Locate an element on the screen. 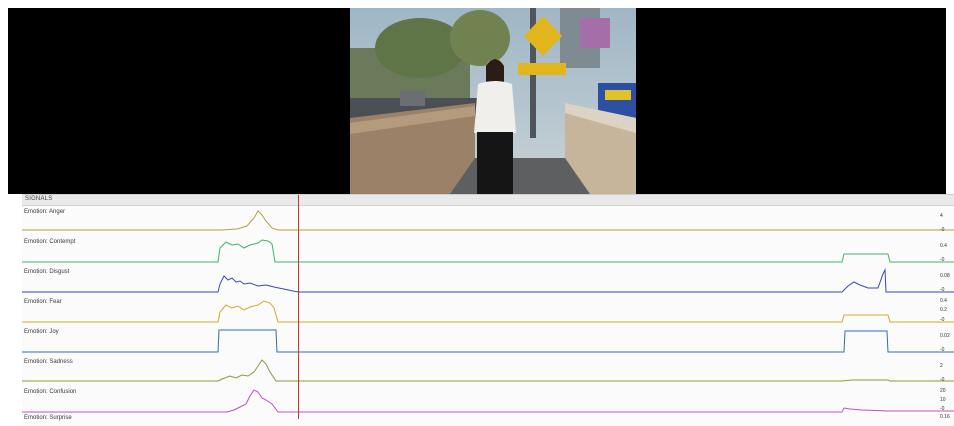 The height and width of the screenshot is (426, 954). signal-row-fear: Emotion: Fear 0.4 0.2 -0 is located at coordinates (488, 311).